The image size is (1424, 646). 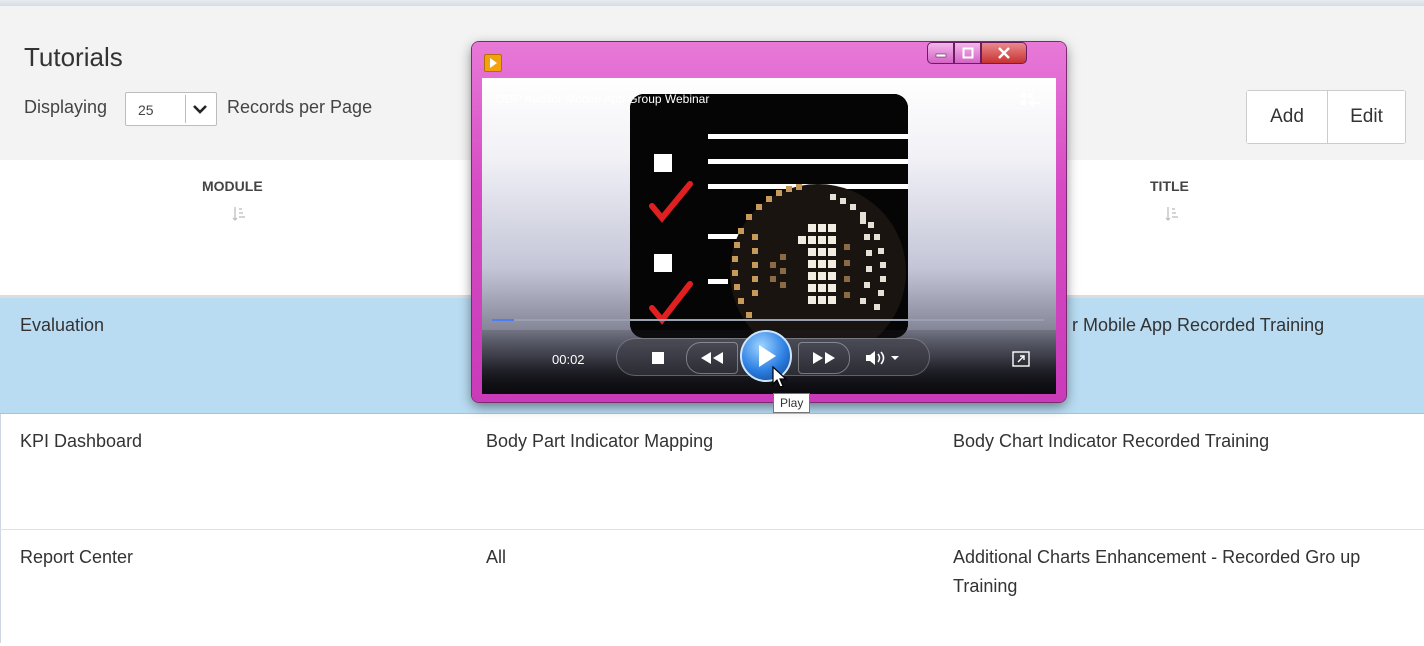 I want to click on submodule-cell: All, so click(x=496, y=557).